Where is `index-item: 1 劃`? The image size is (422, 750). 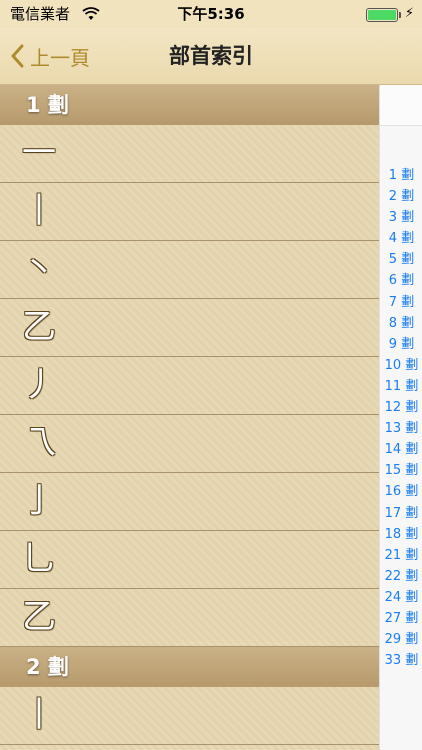
index-item: 1 劃 is located at coordinates (401, 175).